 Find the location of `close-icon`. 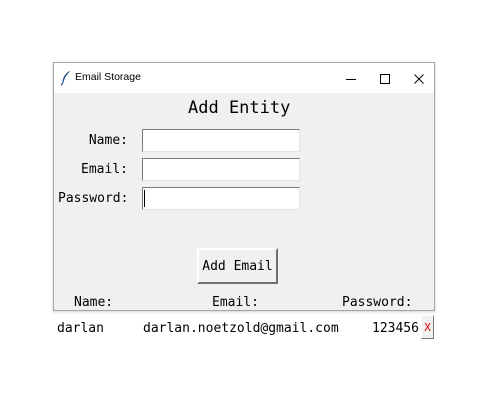

close-icon is located at coordinates (419, 78).